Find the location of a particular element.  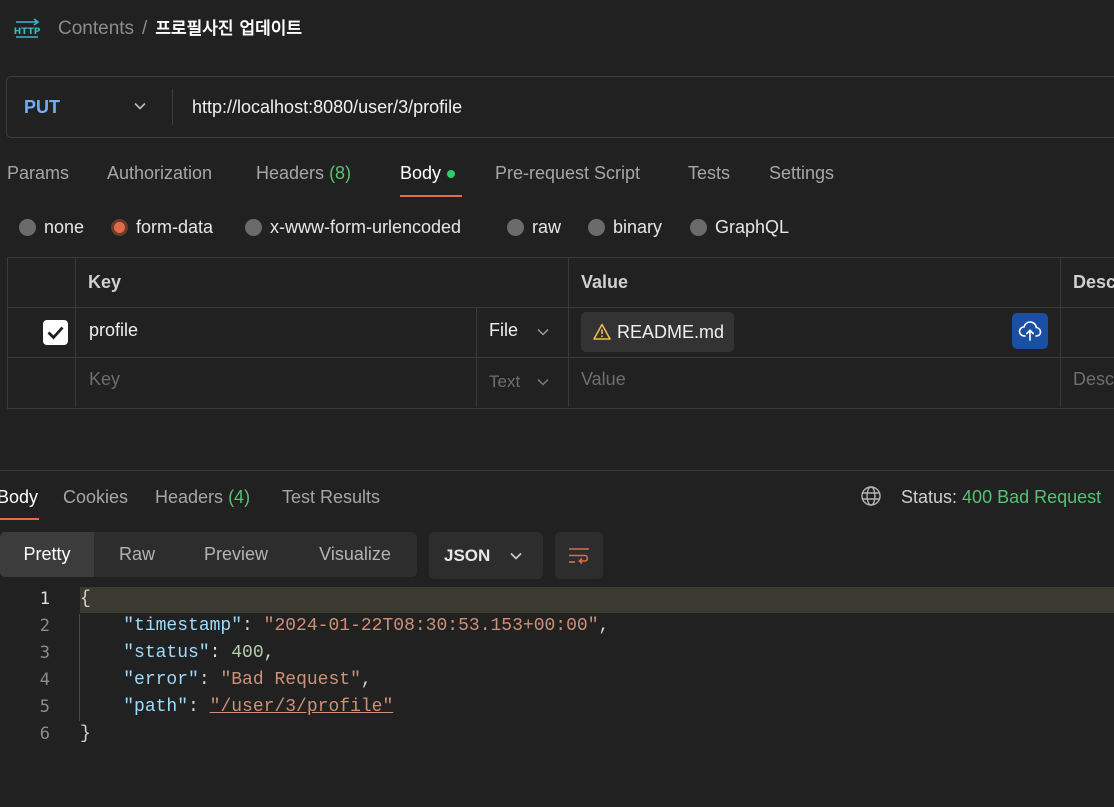

radio-binary: binary is located at coordinates (625, 227).